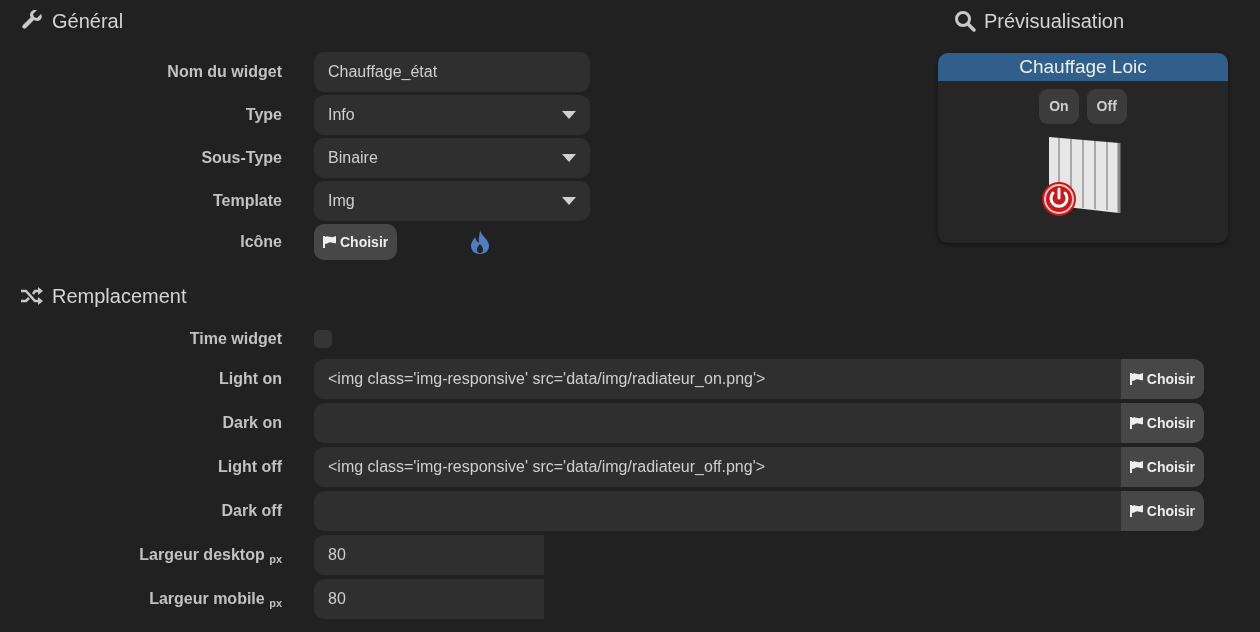  What do you see at coordinates (241, 158) in the screenshot?
I see `field-label: Sous-Type` at bounding box center [241, 158].